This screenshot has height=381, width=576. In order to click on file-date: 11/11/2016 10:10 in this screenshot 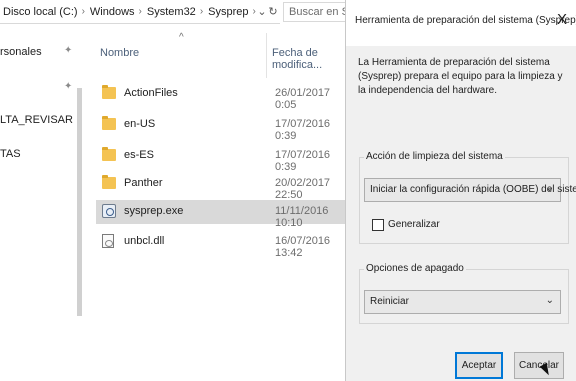, I will do `click(302, 217)`.